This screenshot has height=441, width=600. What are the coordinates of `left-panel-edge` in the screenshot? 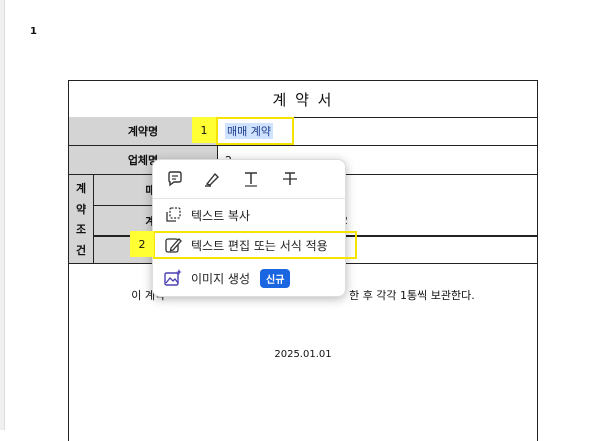 It's located at (2, 215).